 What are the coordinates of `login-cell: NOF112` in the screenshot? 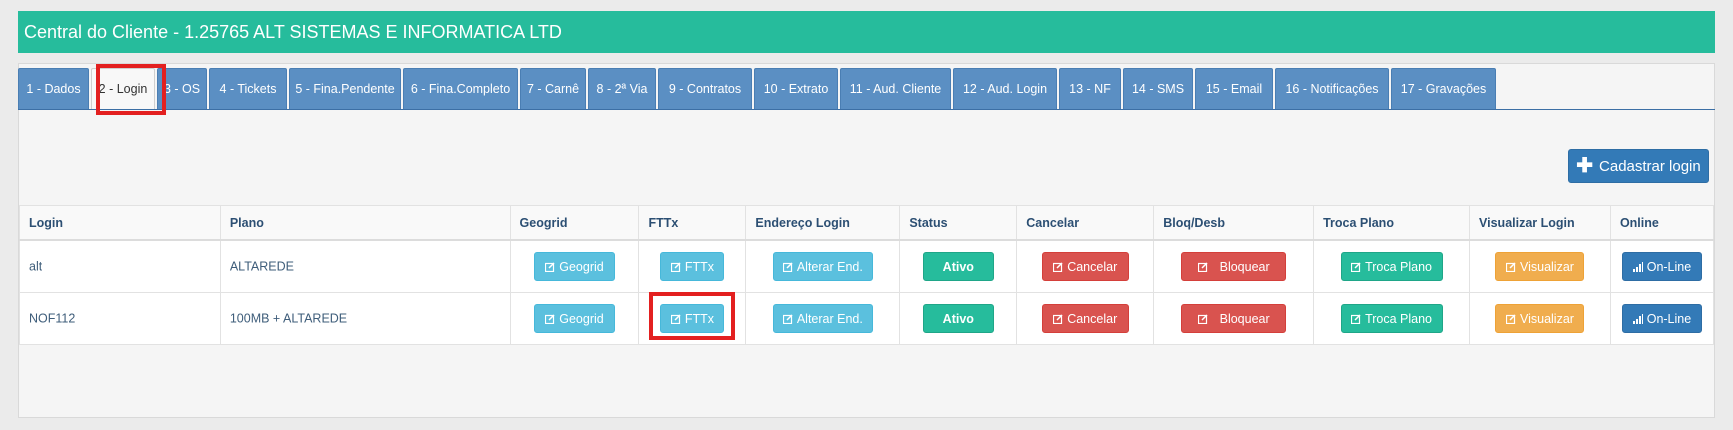 It's located at (120, 318).